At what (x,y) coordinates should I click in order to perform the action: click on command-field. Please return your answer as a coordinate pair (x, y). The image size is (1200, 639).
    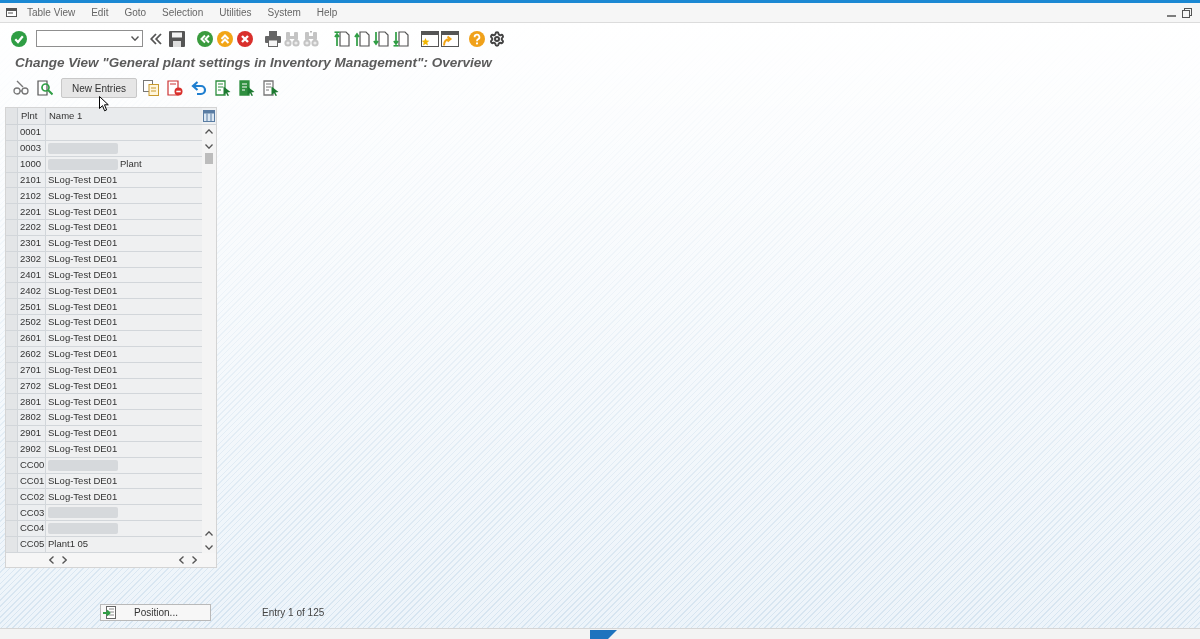
    Looking at the image, I should click on (89, 38).